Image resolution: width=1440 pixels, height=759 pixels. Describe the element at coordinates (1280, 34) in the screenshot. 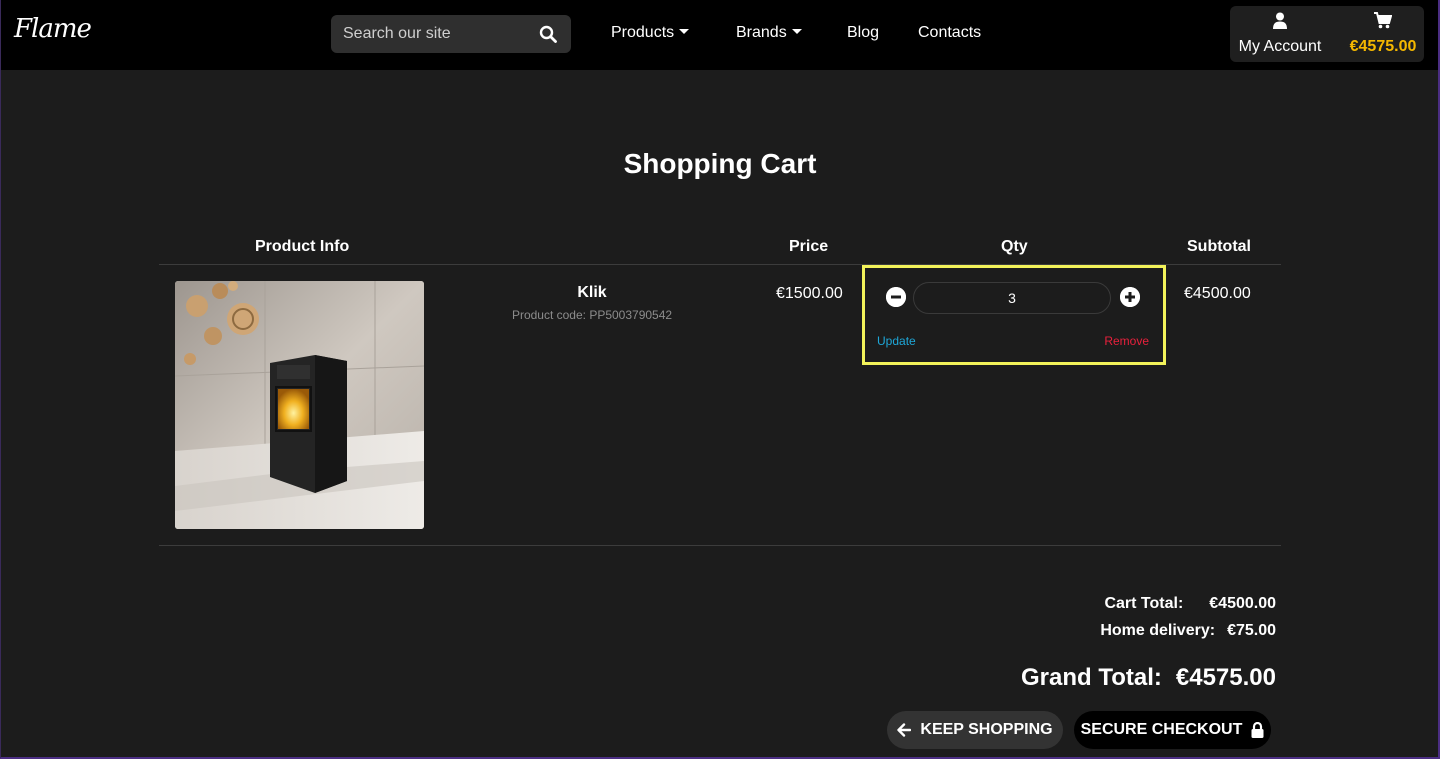

I see `my-account-link: My Account` at that location.